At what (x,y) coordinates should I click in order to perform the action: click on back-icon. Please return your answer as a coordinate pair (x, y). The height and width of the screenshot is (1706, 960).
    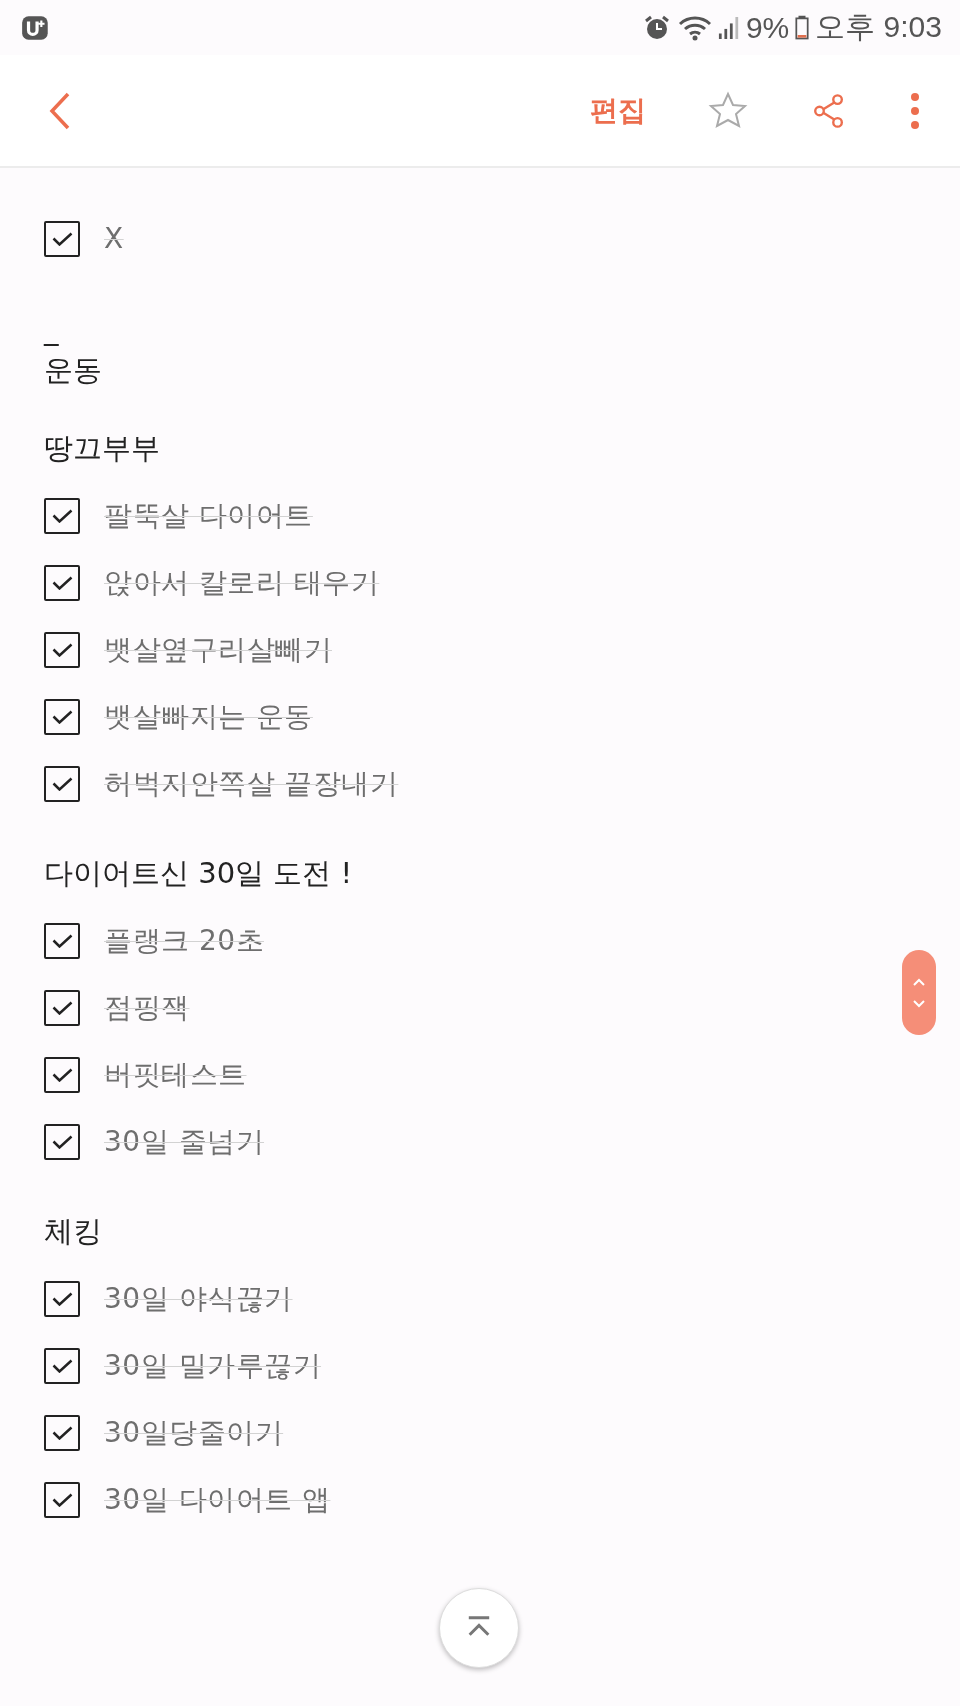
    Looking at the image, I should click on (60, 110).